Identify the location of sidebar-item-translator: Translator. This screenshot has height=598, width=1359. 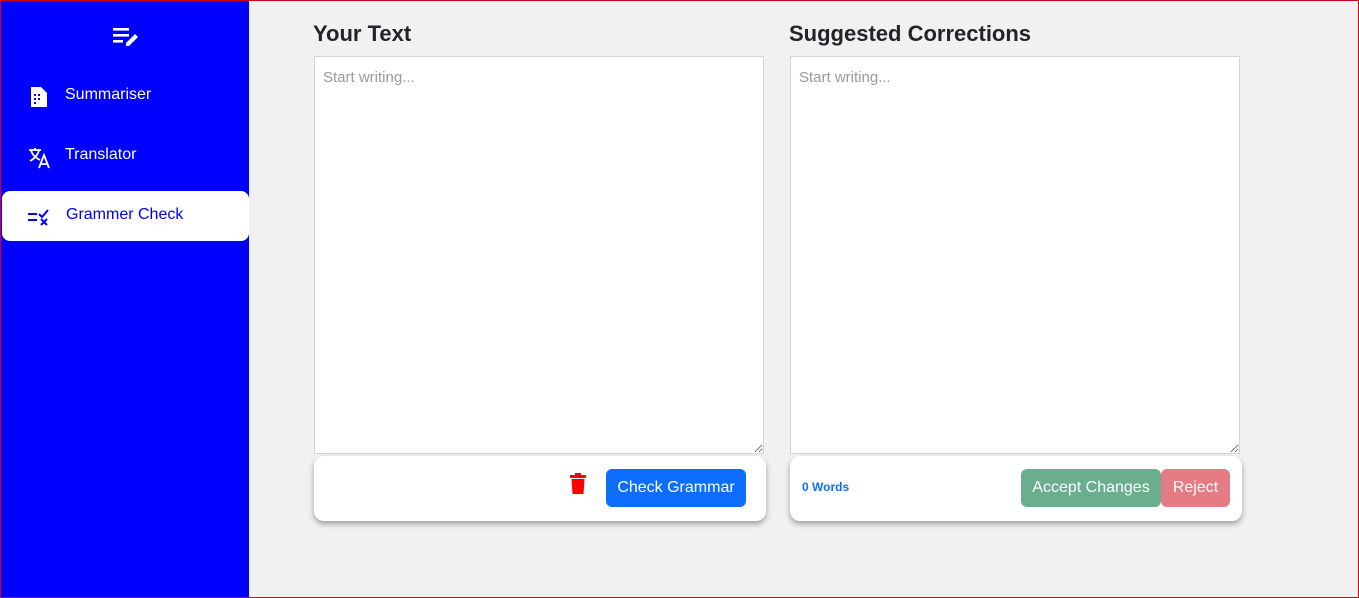
(125, 156).